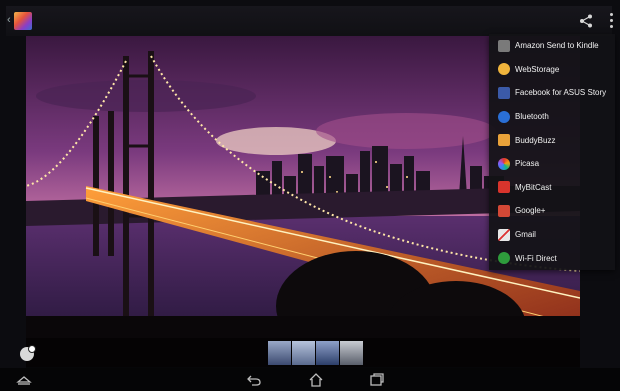 This screenshot has height=391, width=620. I want to click on wifi-direct-icon, so click(504, 258).